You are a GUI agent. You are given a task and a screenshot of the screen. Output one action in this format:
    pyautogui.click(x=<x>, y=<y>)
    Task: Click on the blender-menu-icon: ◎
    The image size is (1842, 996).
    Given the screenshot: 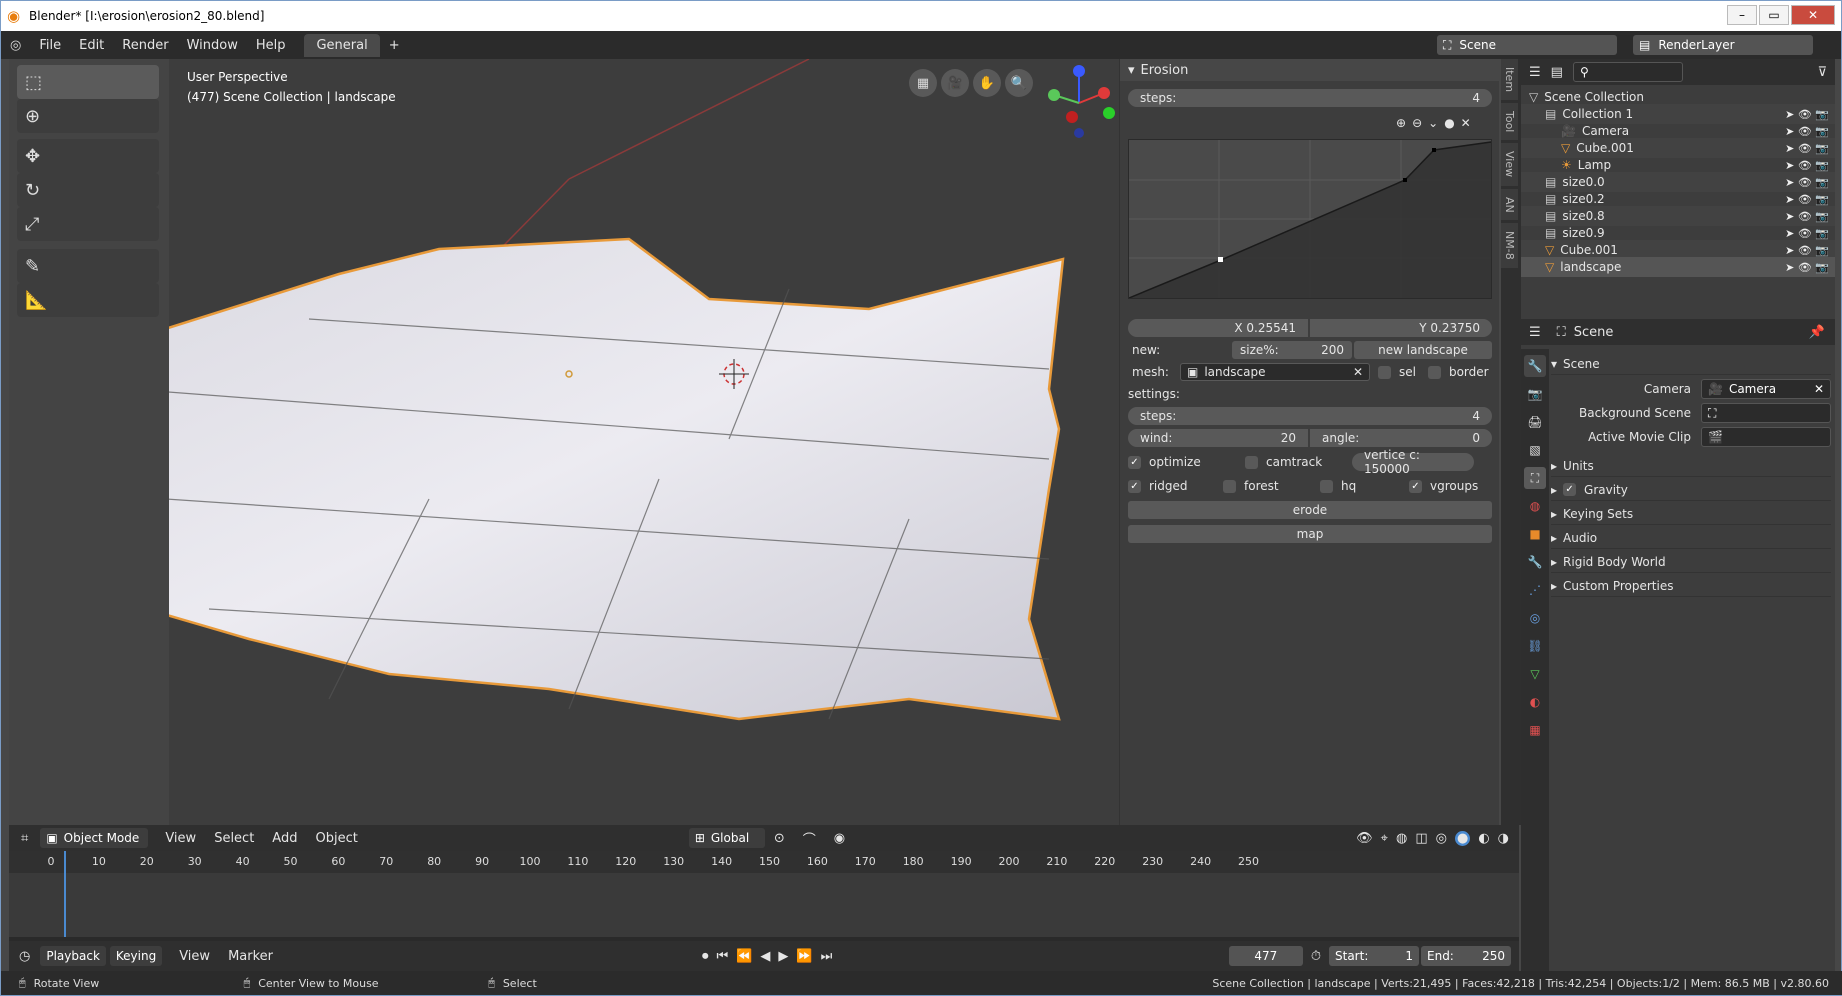 What is the action you would take?
    pyautogui.click(x=15, y=45)
    